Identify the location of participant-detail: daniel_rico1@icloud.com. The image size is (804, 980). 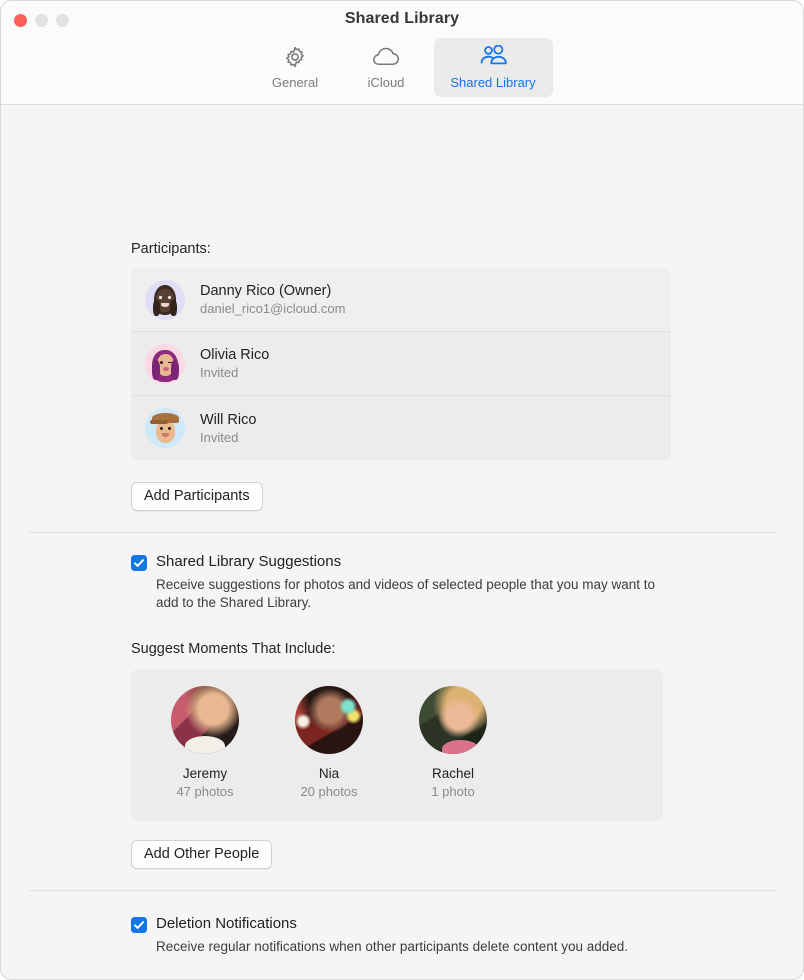
(273, 308).